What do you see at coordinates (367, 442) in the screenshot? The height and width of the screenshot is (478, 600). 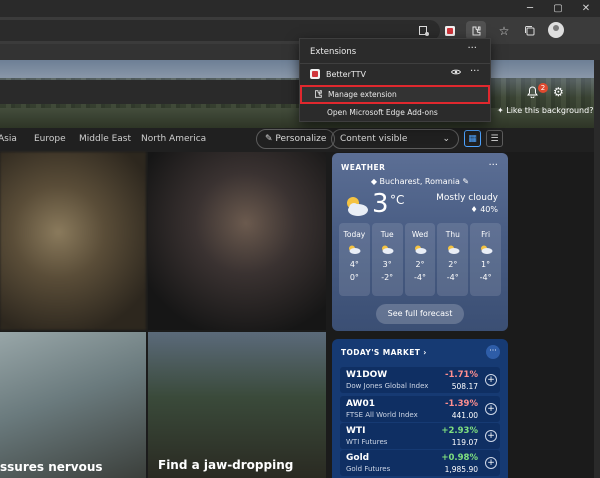 I see `market-name: WTI Futures` at bounding box center [367, 442].